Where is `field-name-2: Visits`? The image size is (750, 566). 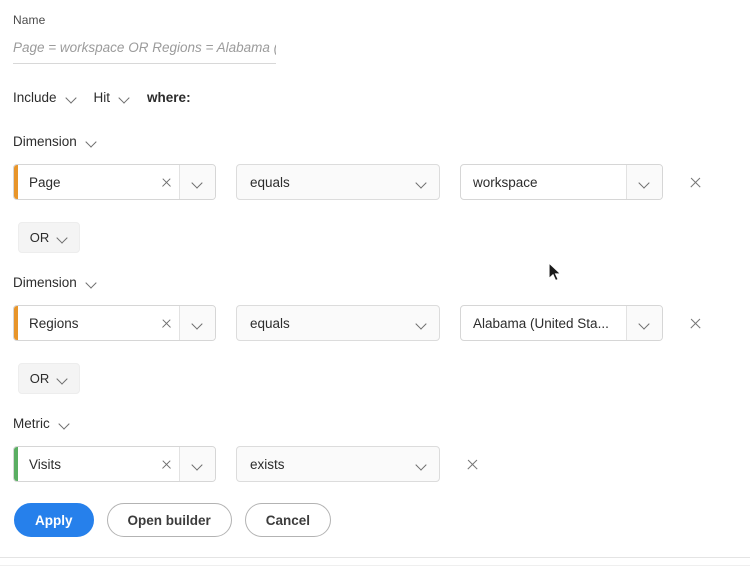 field-name-2: Visits is located at coordinates (85, 464).